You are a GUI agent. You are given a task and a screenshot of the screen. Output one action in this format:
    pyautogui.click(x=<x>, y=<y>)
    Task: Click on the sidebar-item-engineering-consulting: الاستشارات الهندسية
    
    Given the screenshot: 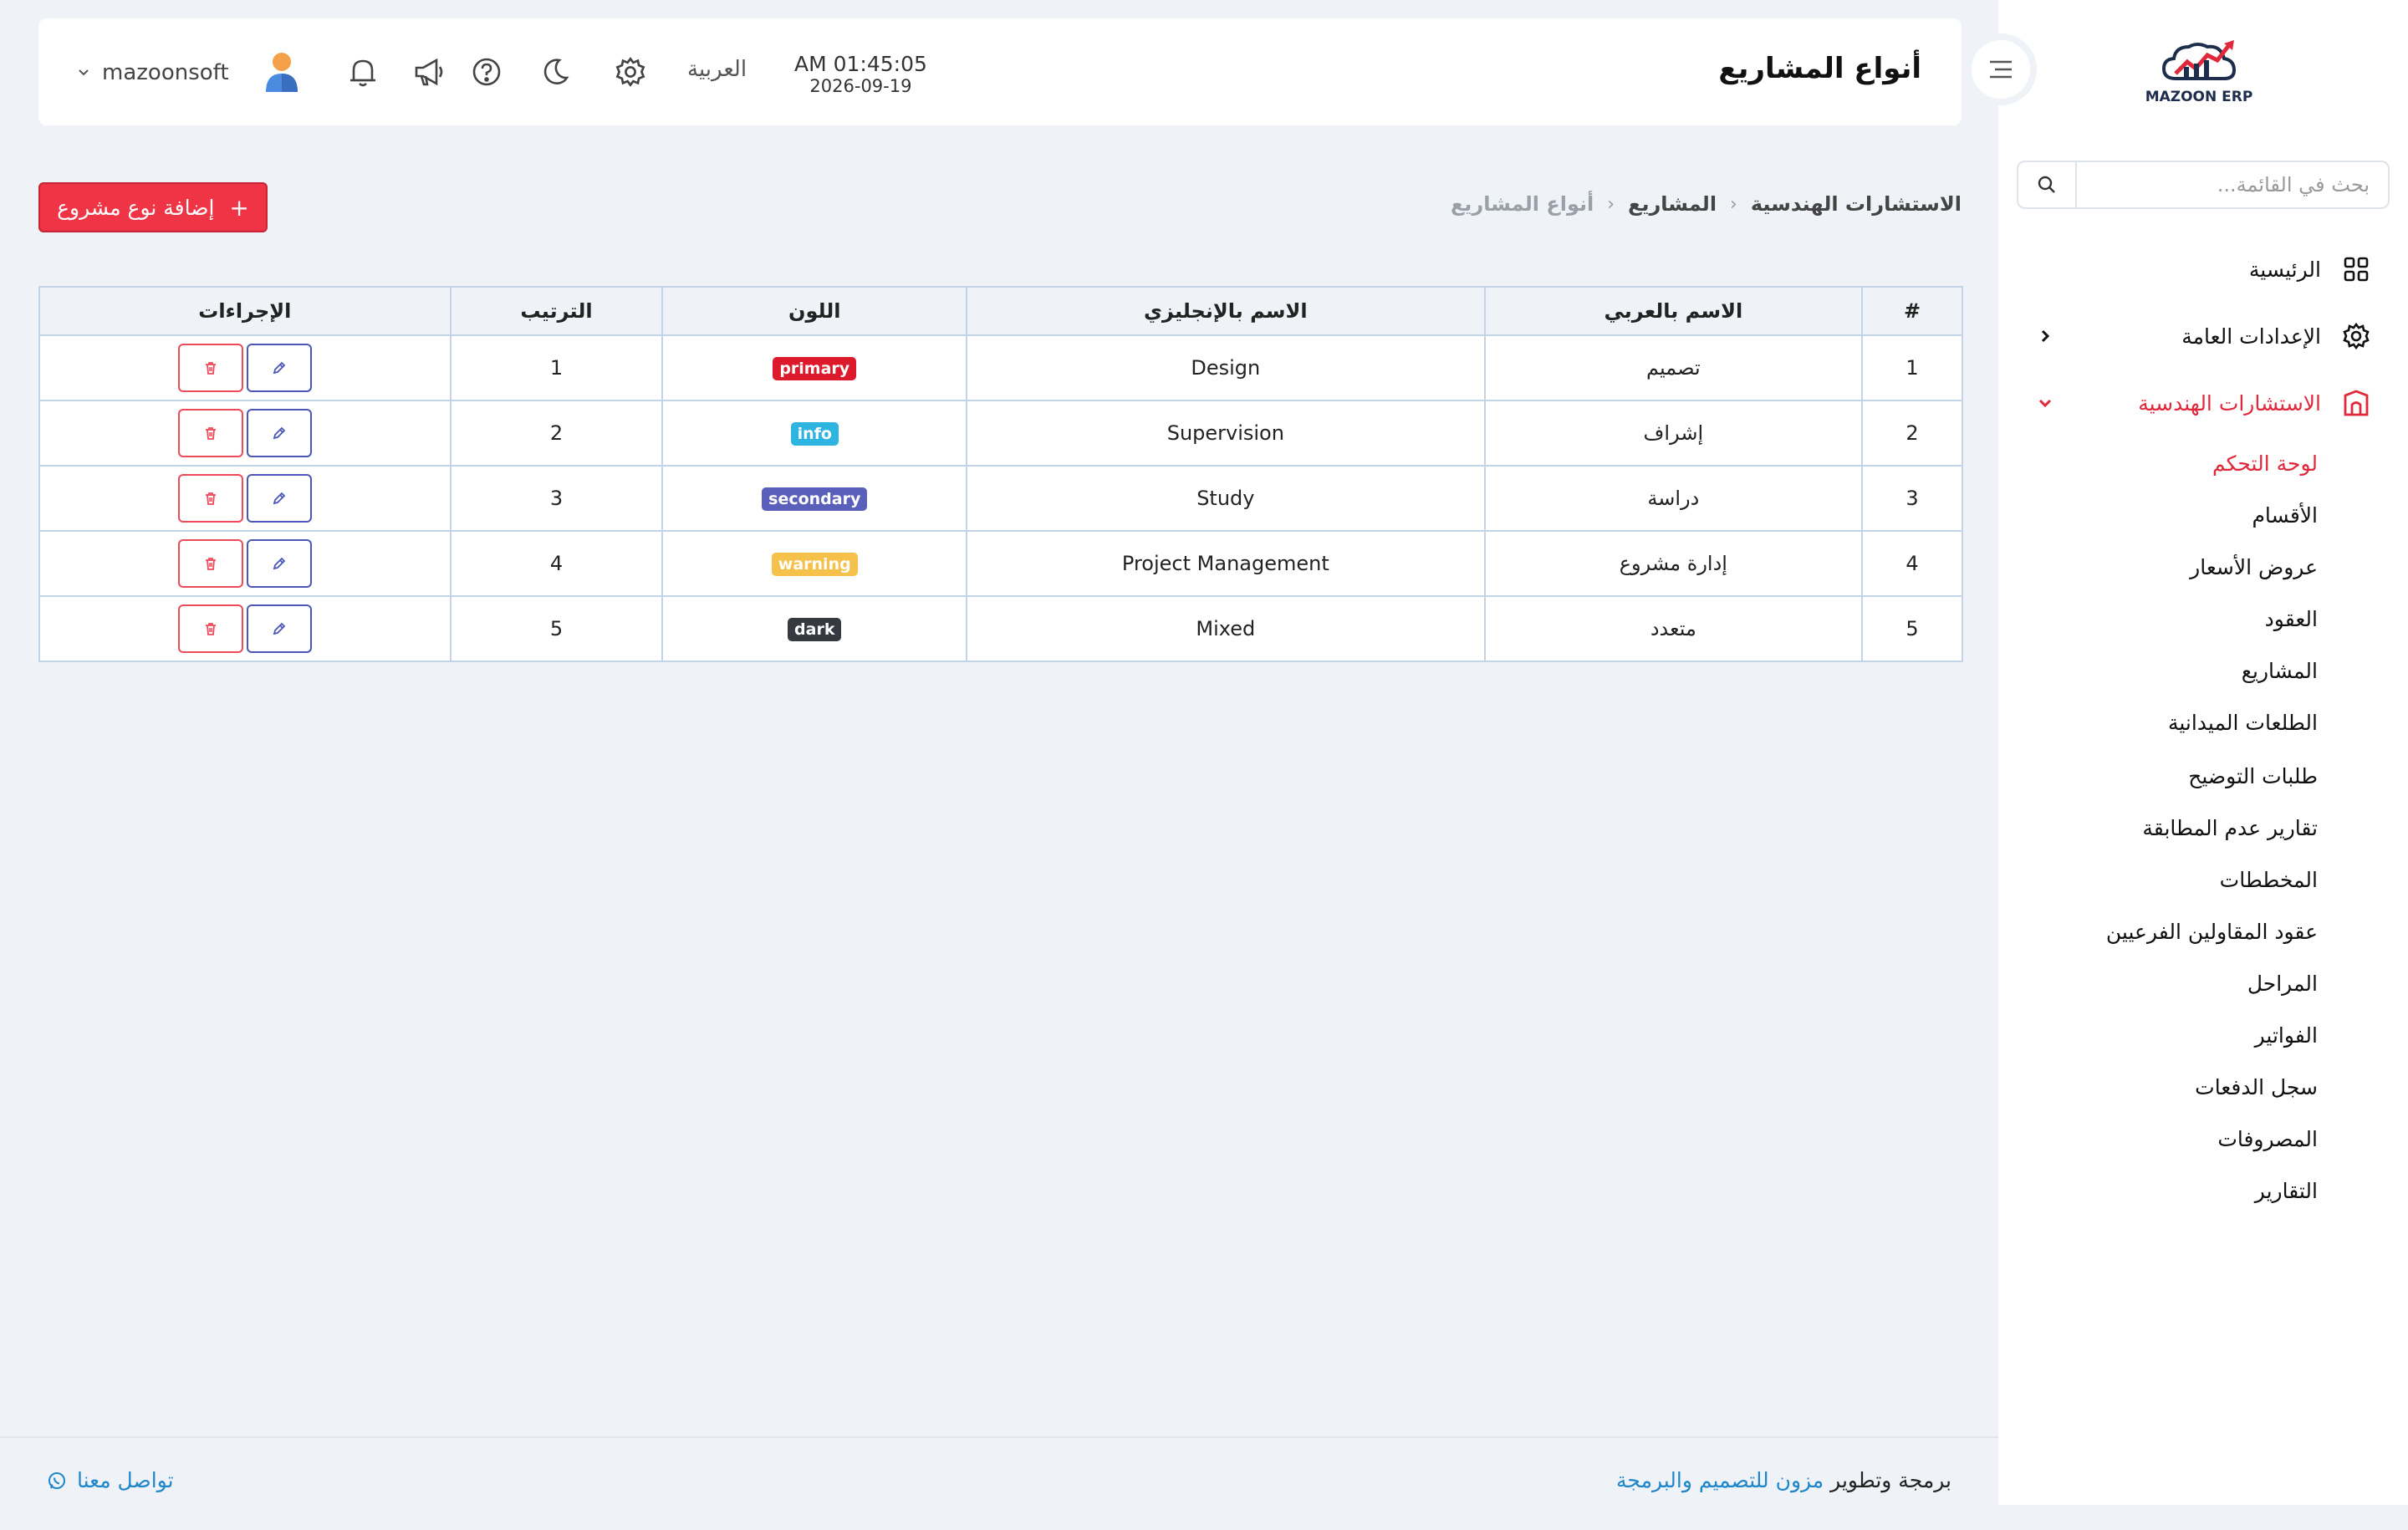 What is the action you would take?
    pyautogui.click(x=2202, y=403)
    